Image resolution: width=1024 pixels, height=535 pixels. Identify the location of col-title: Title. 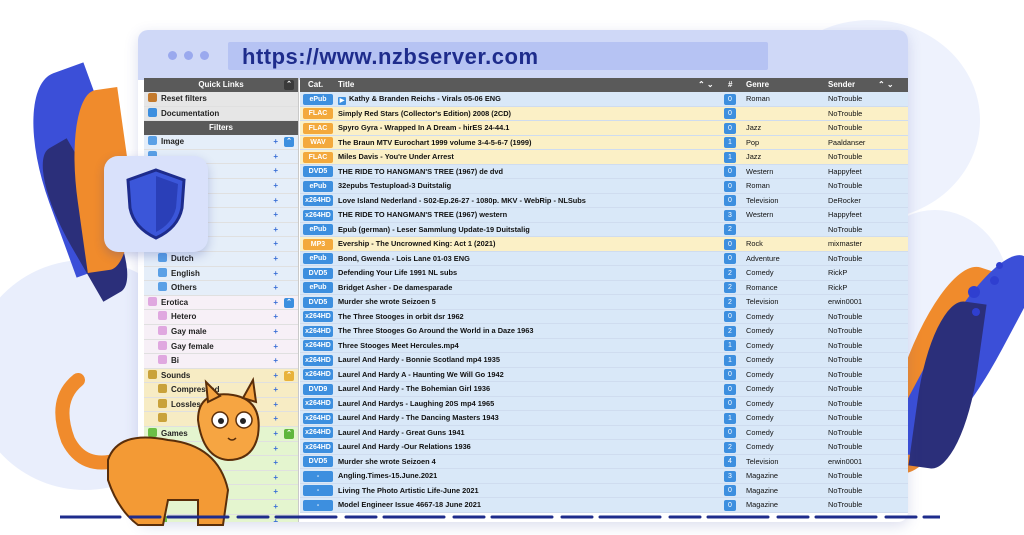
(346, 85).